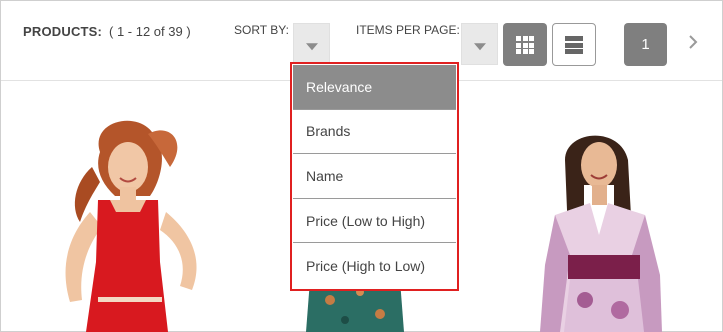 The width and height of the screenshot is (723, 332). What do you see at coordinates (601, 233) in the screenshot?
I see `purple-dress-illustration` at bounding box center [601, 233].